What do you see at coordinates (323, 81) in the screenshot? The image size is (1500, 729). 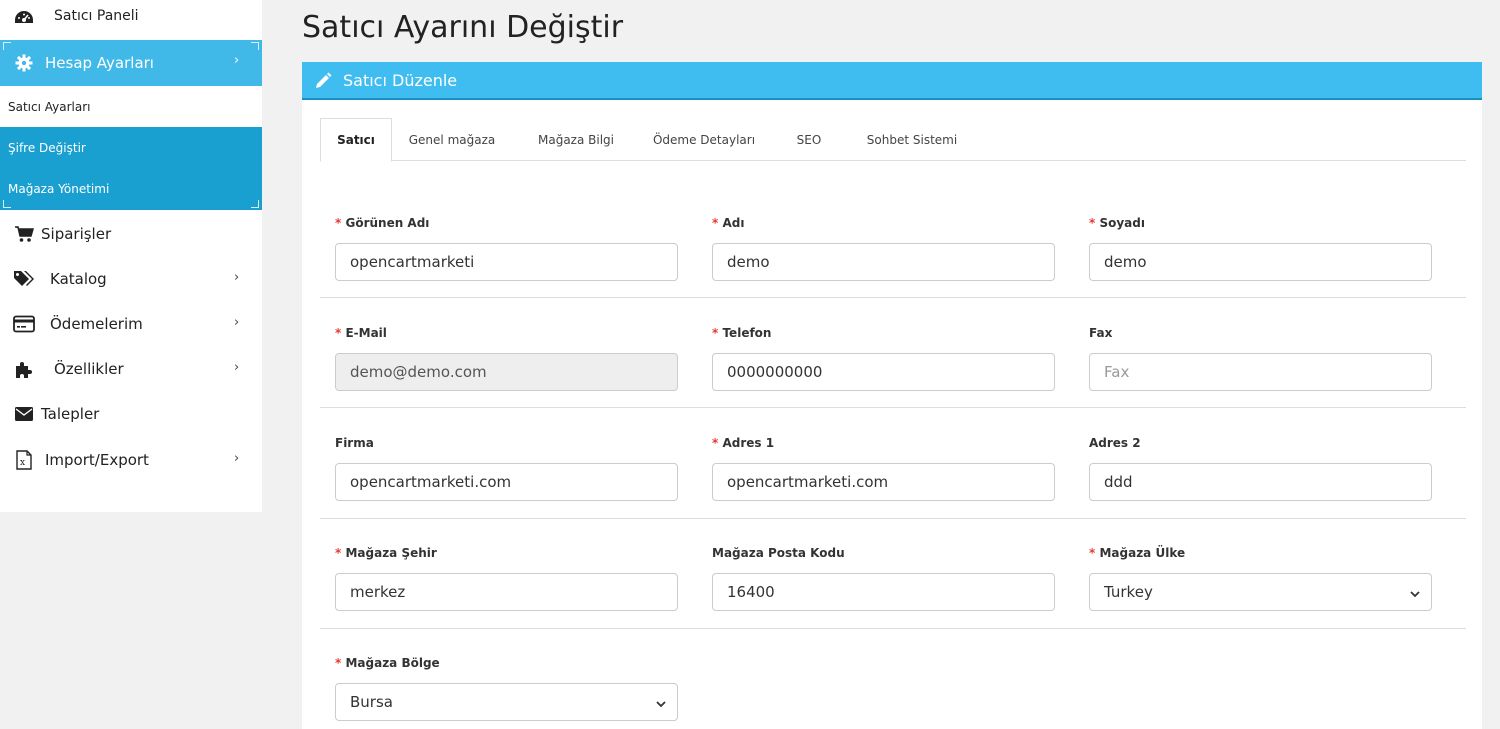 I see `pencil-icon` at bounding box center [323, 81].